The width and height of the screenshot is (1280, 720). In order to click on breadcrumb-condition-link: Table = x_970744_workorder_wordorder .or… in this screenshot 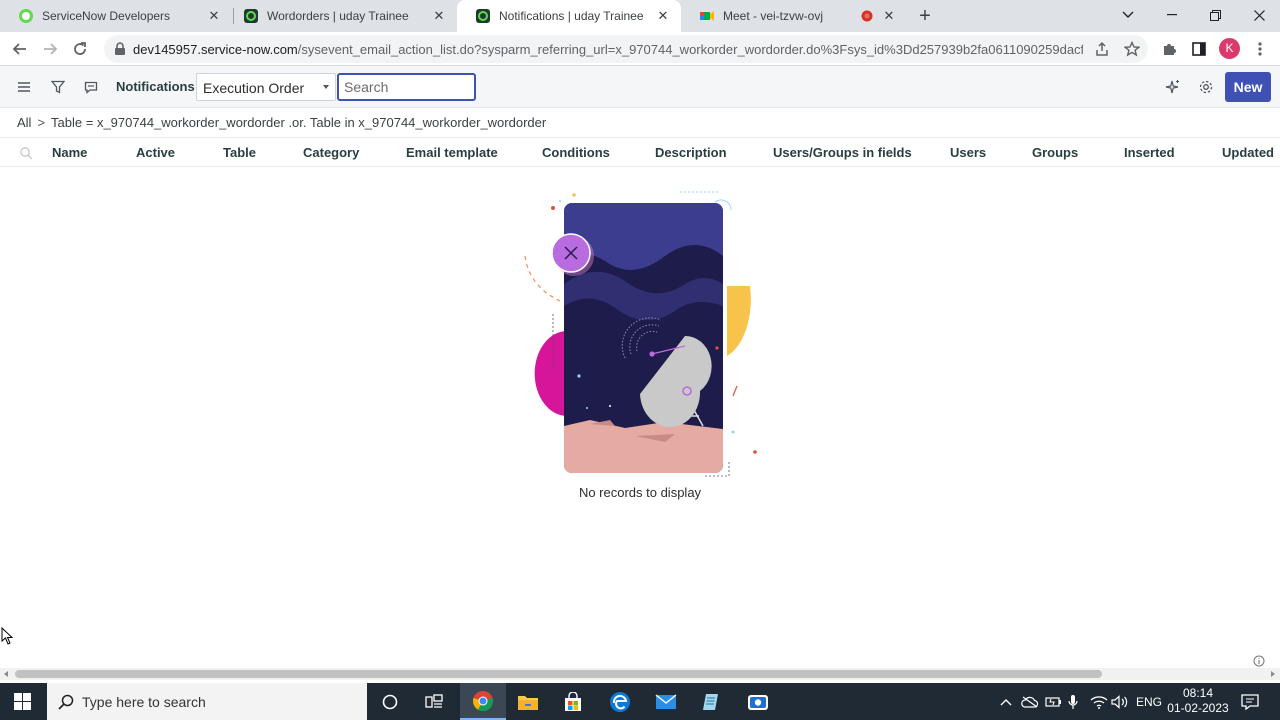, I will do `click(298, 122)`.